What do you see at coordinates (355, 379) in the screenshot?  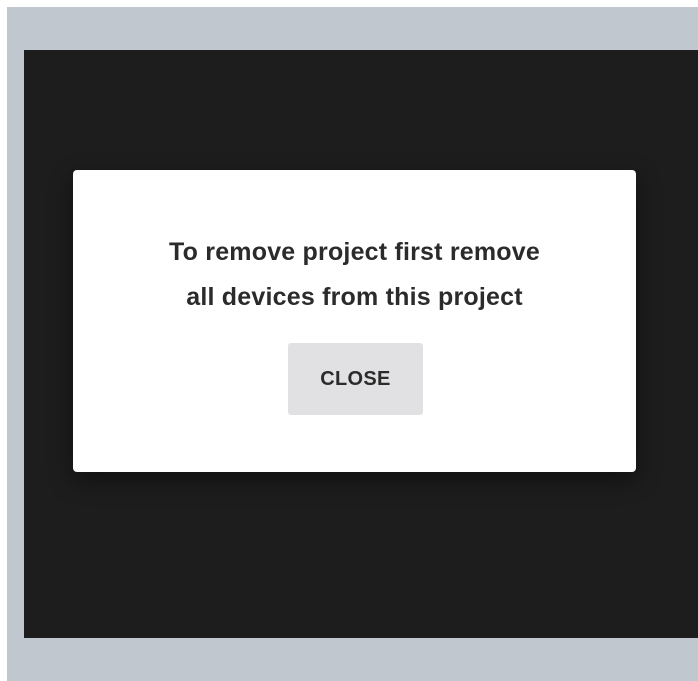 I see `close-button: CLOSE` at bounding box center [355, 379].